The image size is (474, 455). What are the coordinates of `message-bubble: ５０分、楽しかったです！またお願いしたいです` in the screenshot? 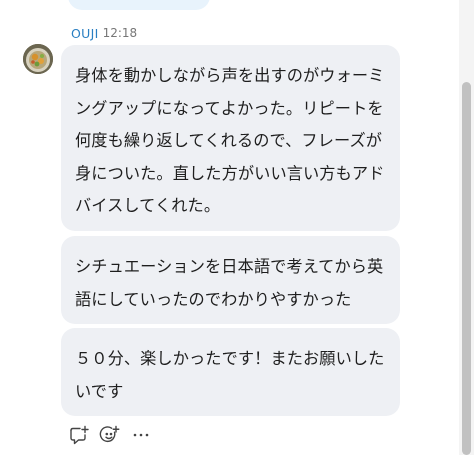 It's located at (230, 372).